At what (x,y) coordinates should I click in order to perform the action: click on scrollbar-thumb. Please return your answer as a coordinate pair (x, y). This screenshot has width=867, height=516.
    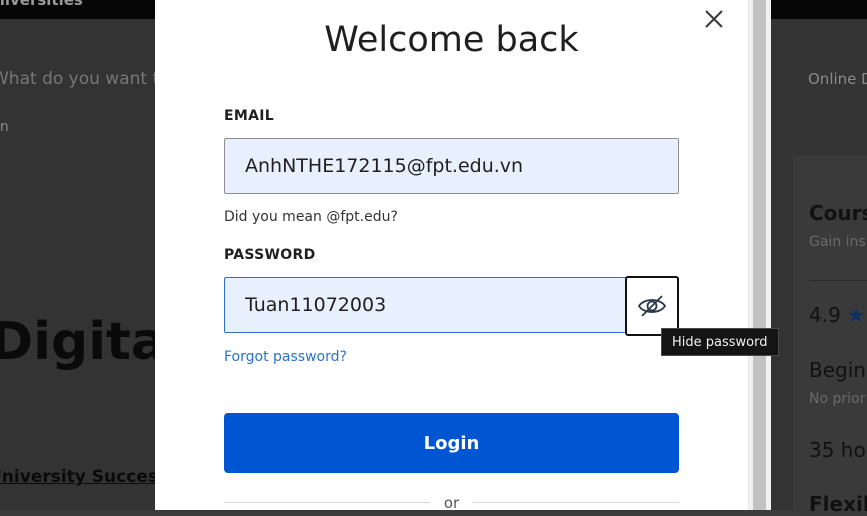
    Looking at the image, I should click on (759, 255).